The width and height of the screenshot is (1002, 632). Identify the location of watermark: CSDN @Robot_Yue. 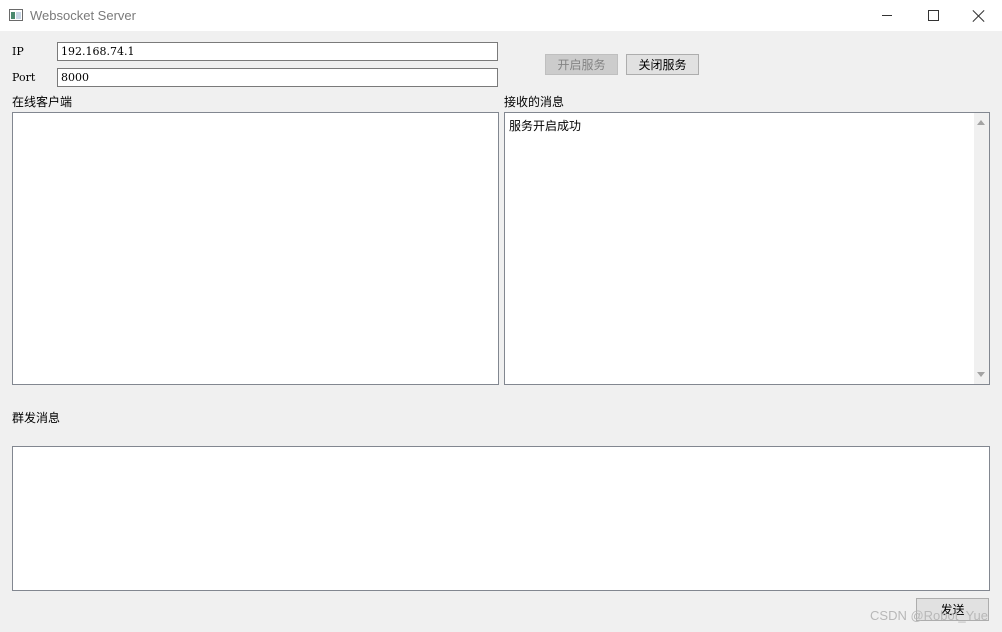
(929, 615).